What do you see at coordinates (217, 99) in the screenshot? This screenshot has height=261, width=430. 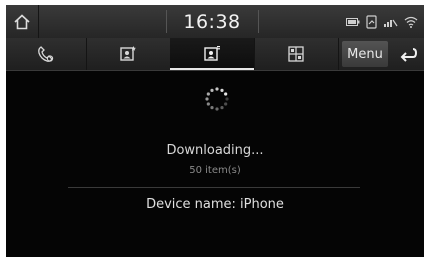 I see `loading-spinner-icon` at bounding box center [217, 99].